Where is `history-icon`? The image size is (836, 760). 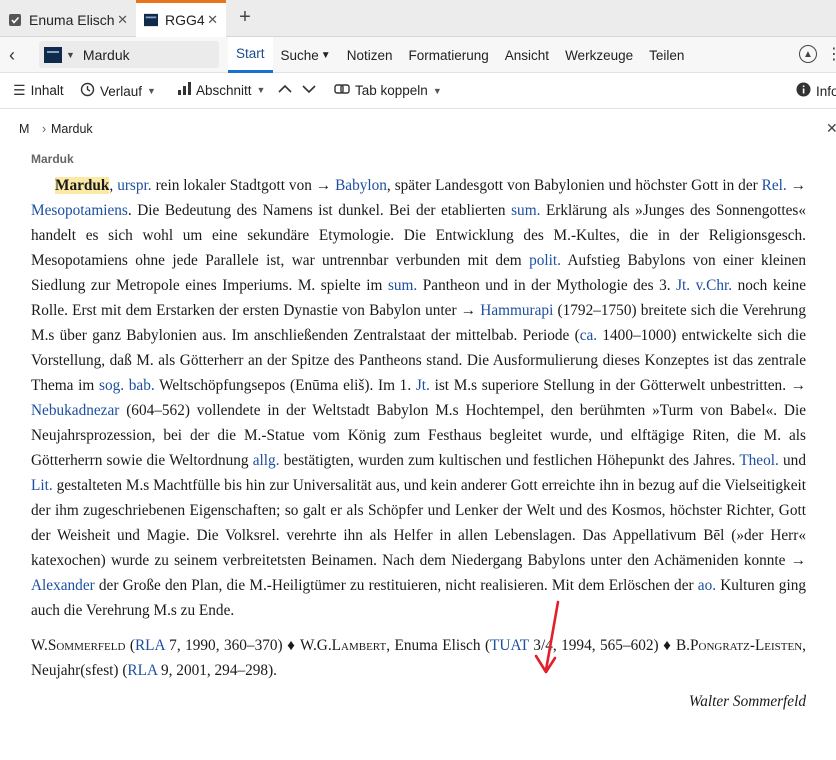
history-icon is located at coordinates (87, 91).